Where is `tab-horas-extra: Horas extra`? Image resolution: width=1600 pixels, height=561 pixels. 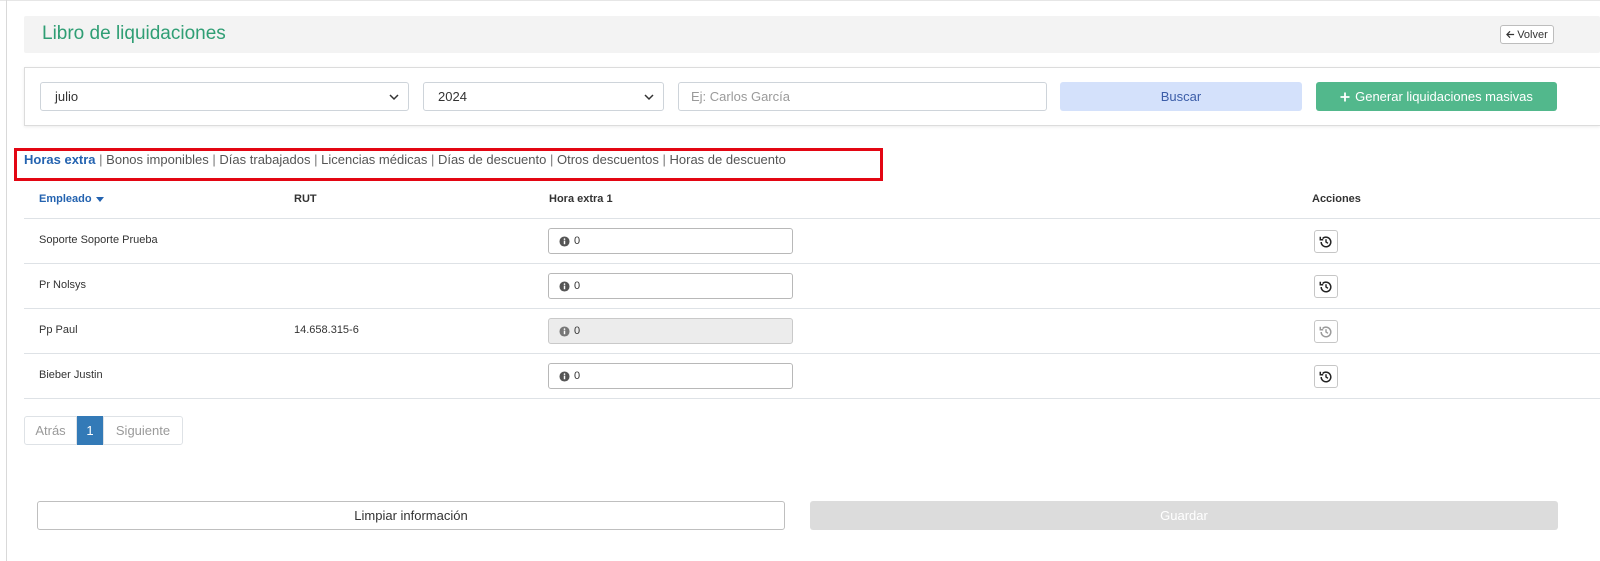
tab-horas-extra: Horas extra is located at coordinates (60, 159).